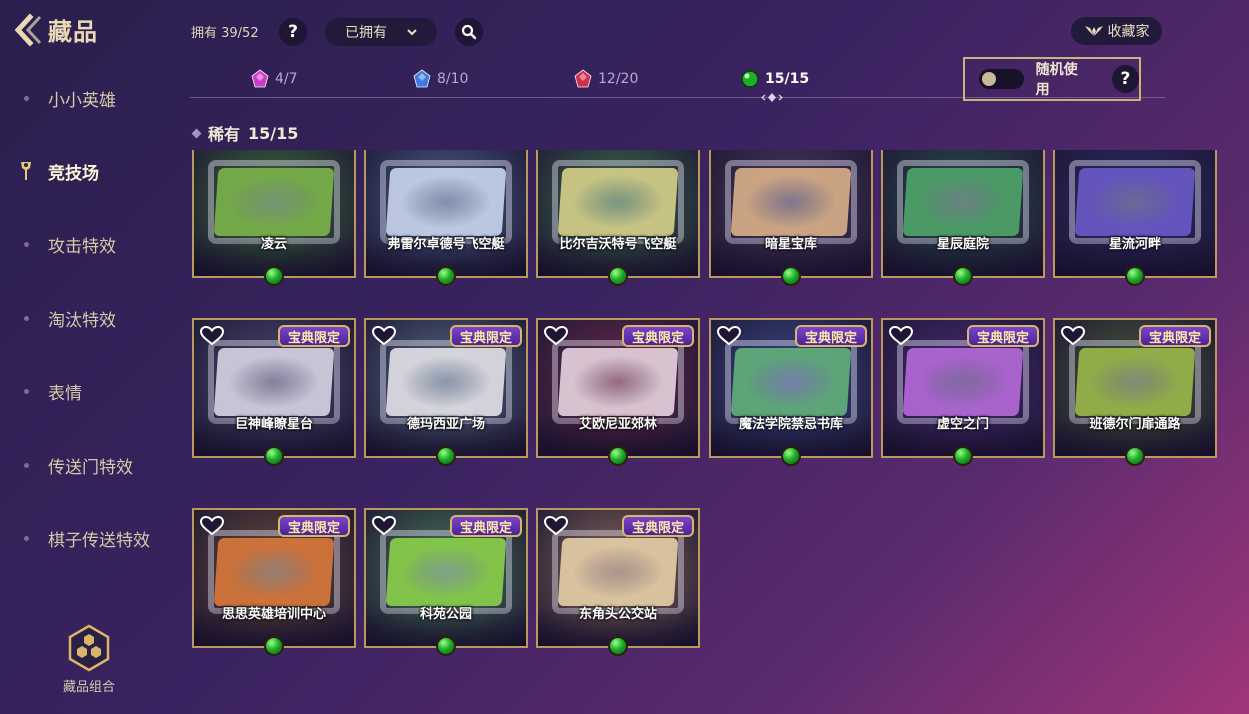  I want to click on back-title: 藏品, so click(55, 29).